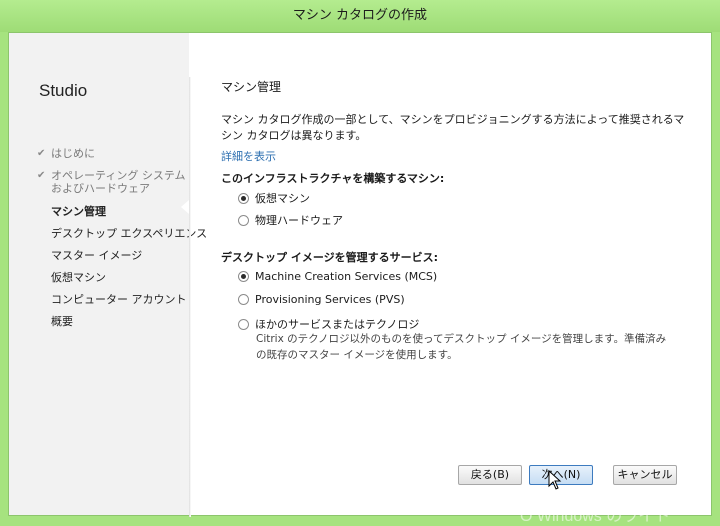 The width and height of the screenshot is (720, 526). What do you see at coordinates (346, 276) in the screenshot?
I see `radio-label: Machine Creation Services (MCS)` at bounding box center [346, 276].